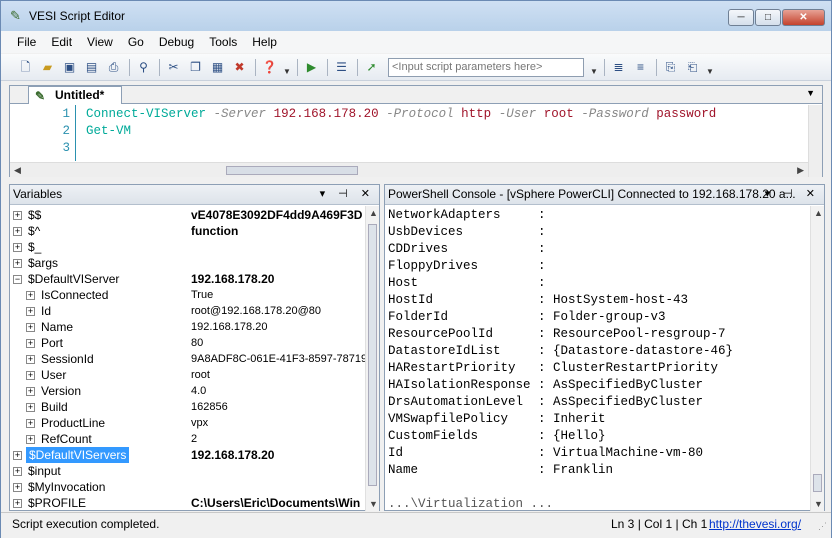 Image resolution: width=832 pixels, height=538 pixels. What do you see at coordinates (173, 67) in the screenshot?
I see `cut-icon: ✂` at bounding box center [173, 67].